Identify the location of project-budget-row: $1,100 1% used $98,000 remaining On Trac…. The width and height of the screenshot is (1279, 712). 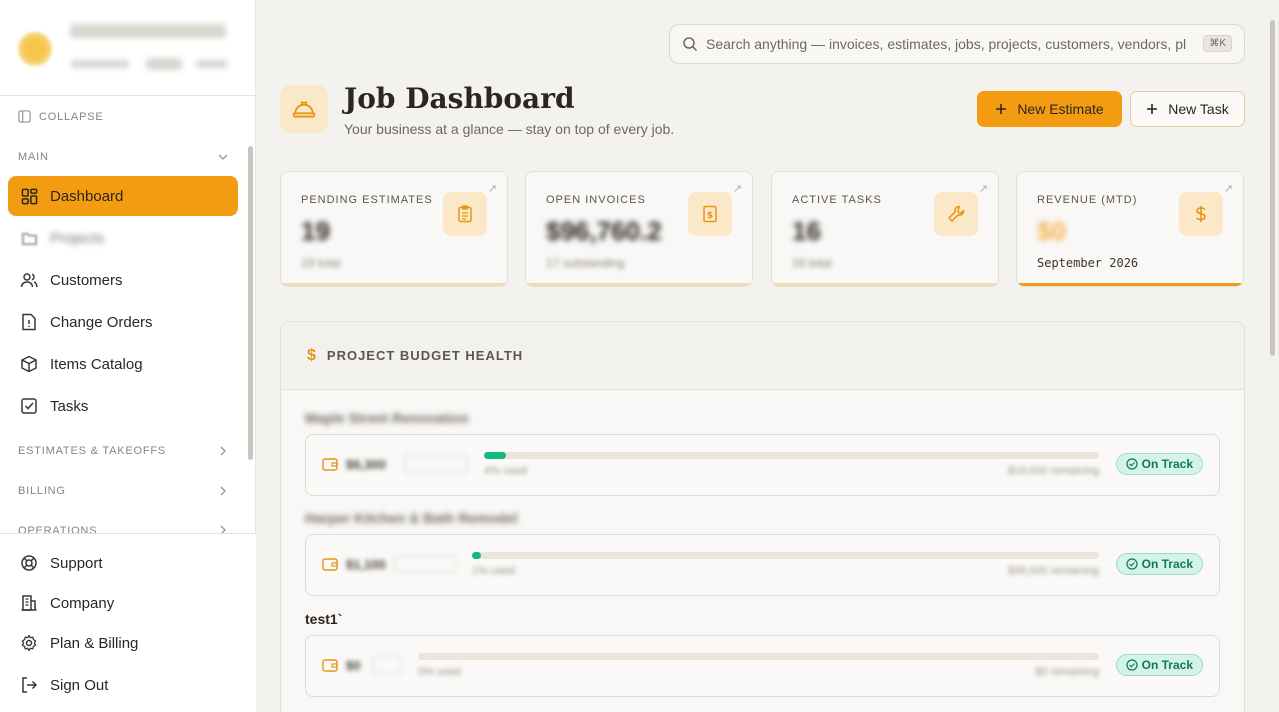
(762, 565).